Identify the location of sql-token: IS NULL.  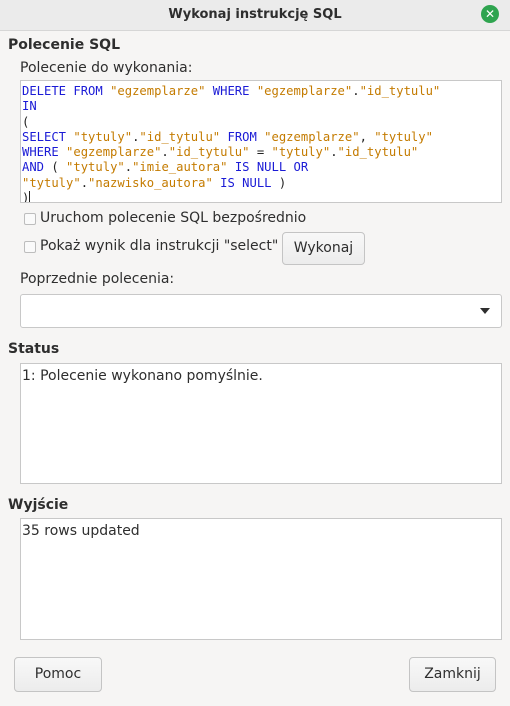
(245, 182).